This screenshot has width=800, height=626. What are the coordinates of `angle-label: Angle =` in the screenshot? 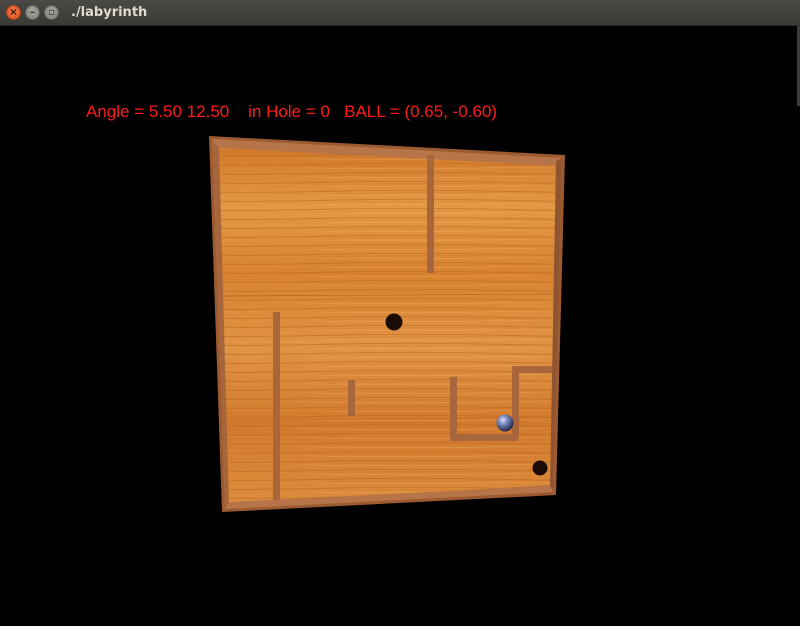 It's located at (115, 111).